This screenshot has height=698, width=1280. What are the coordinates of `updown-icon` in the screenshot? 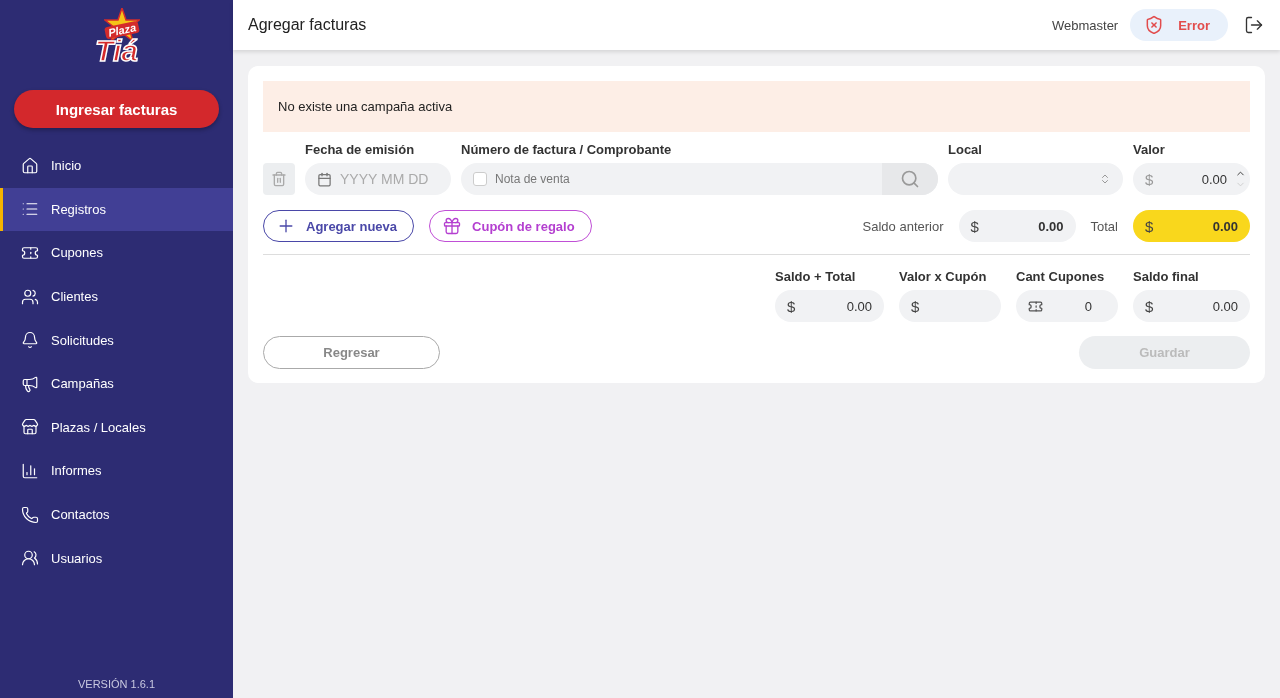 It's located at (1105, 179).